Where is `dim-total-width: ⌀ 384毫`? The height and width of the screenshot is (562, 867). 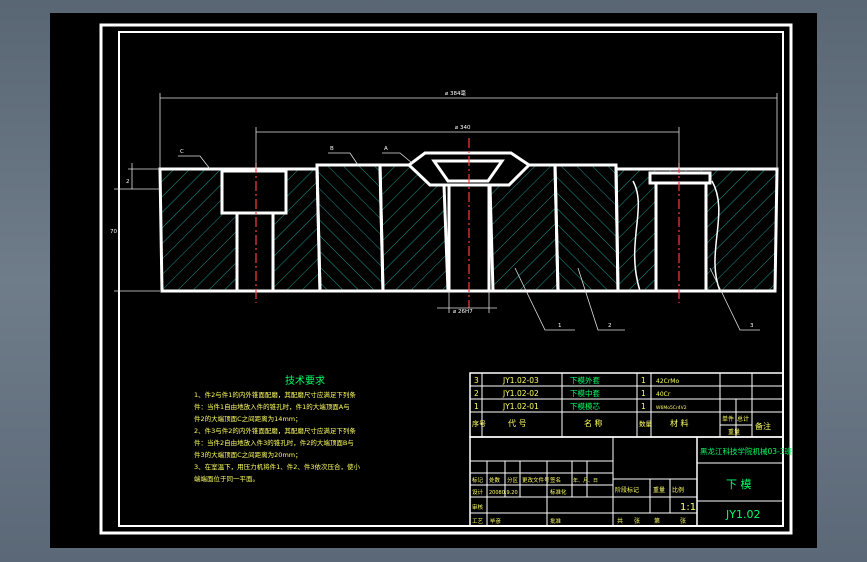 dim-total-width: ⌀ 384毫 is located at coordinates (456, 93).